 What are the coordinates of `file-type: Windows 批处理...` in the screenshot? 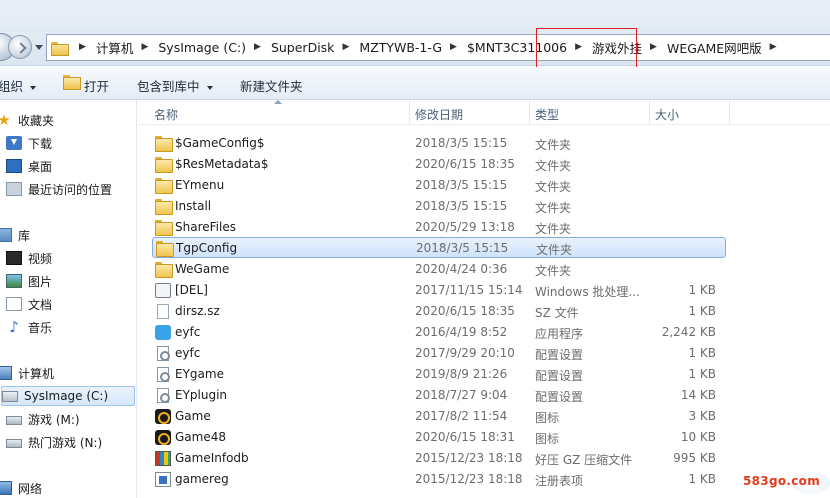 It's located at (587, 292).